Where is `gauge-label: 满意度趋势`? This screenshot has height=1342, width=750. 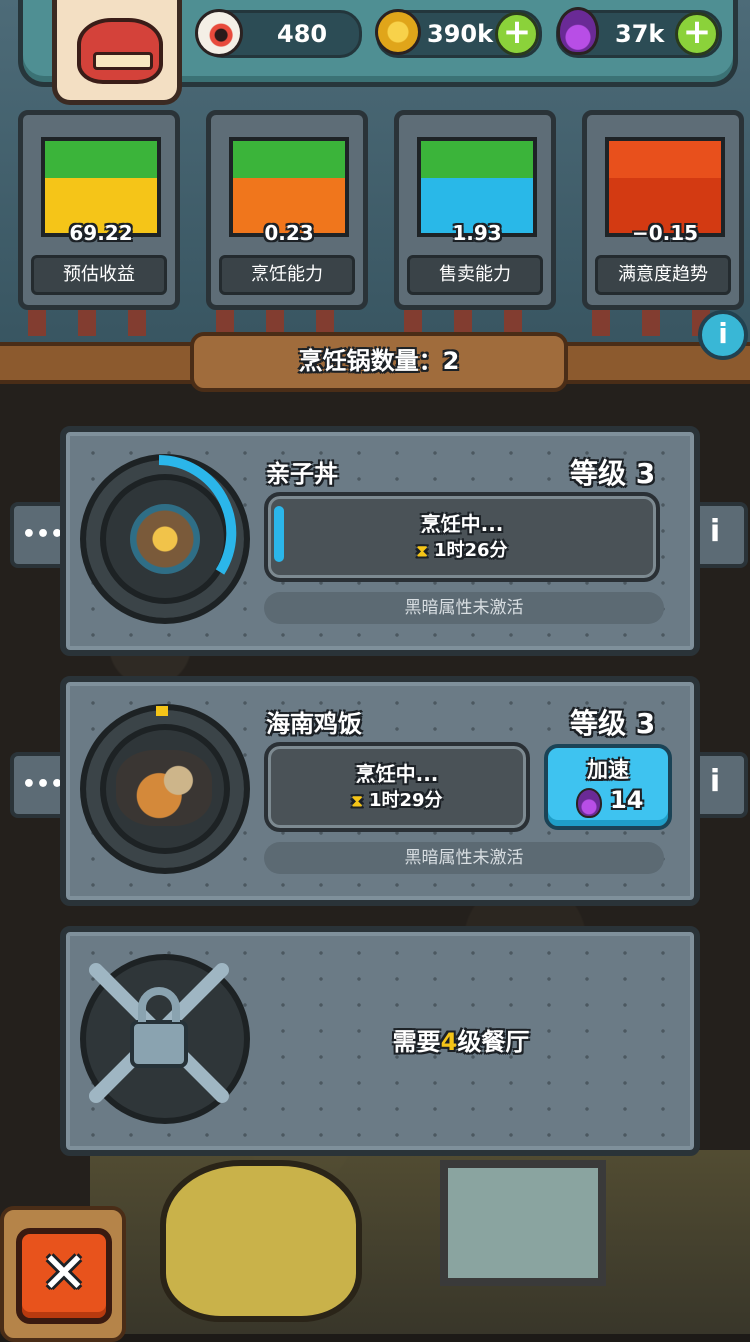
gauge-label: 满意度趋势 is located at coordinates (663, 275).